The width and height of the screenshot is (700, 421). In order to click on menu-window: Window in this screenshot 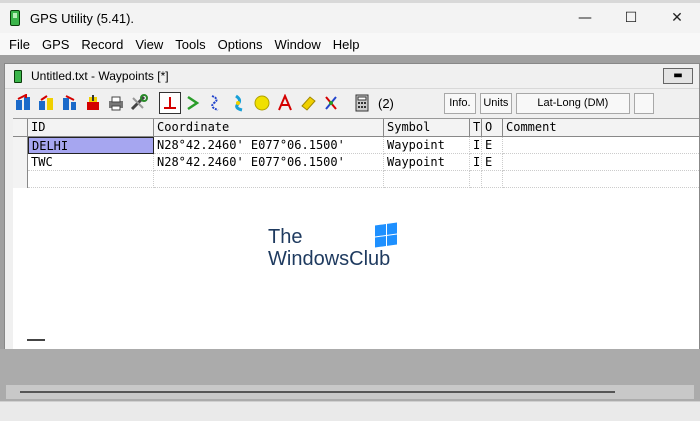, I will do `click(297, 44)`.